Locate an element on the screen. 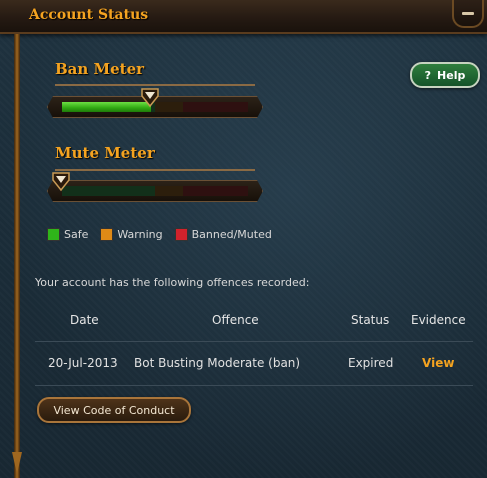 Image resolution: width=487 pixels, height=478 pixels. ban-meter-underline is located at coordinates (155, 85).